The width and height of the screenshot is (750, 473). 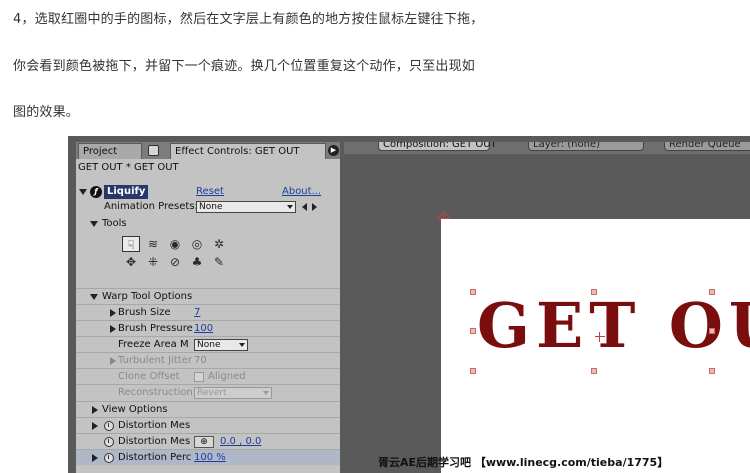 What do you see at coordinates (219, 244) in the screenshot?
I see `pucker-tool-icon: ✲` at bounding box center [219, 244].